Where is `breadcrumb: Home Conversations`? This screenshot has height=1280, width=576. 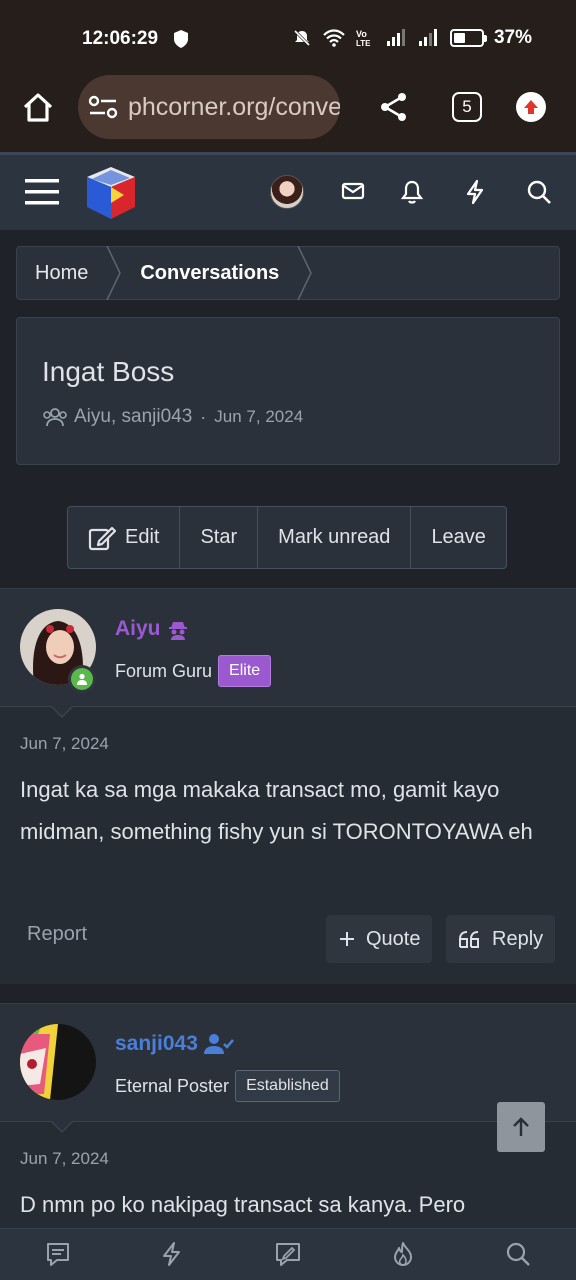 breadcrumb: Home Conversations is located at coordinates (288, 273).